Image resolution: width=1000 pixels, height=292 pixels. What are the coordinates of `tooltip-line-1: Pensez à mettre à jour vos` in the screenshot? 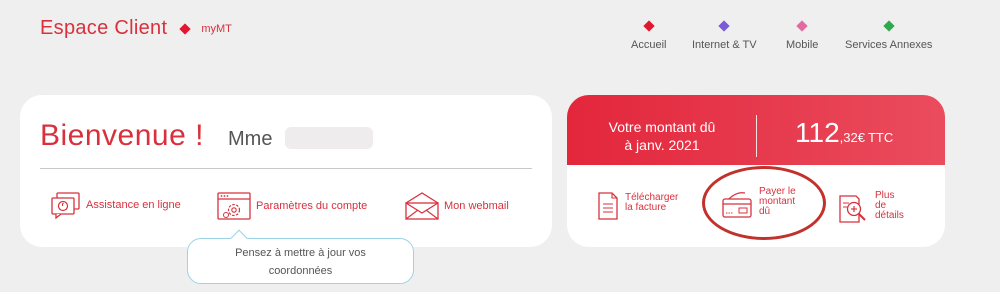 It's located at (300, 253).